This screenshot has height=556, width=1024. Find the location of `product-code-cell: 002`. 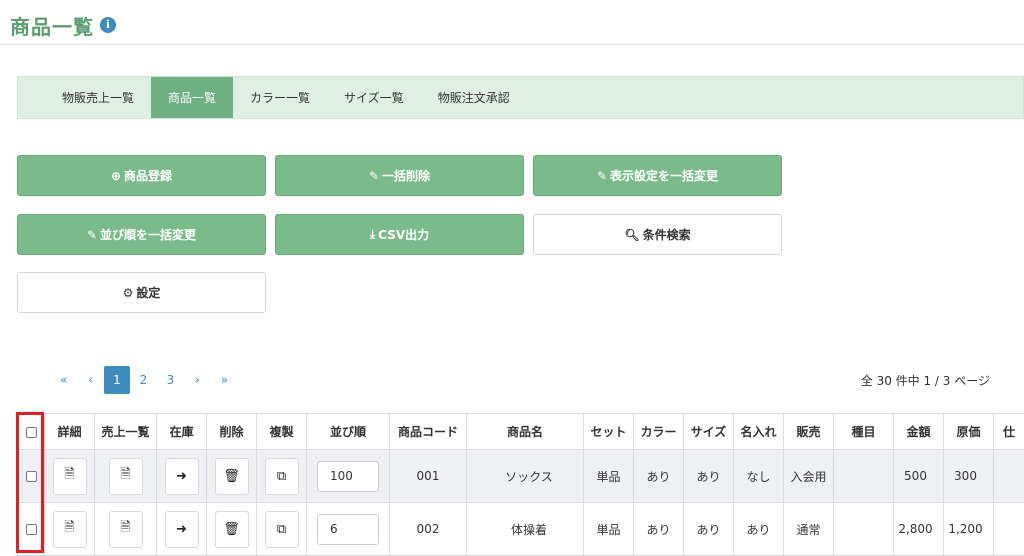

product-code-cell: 002 is located at coordinates (428, 529).